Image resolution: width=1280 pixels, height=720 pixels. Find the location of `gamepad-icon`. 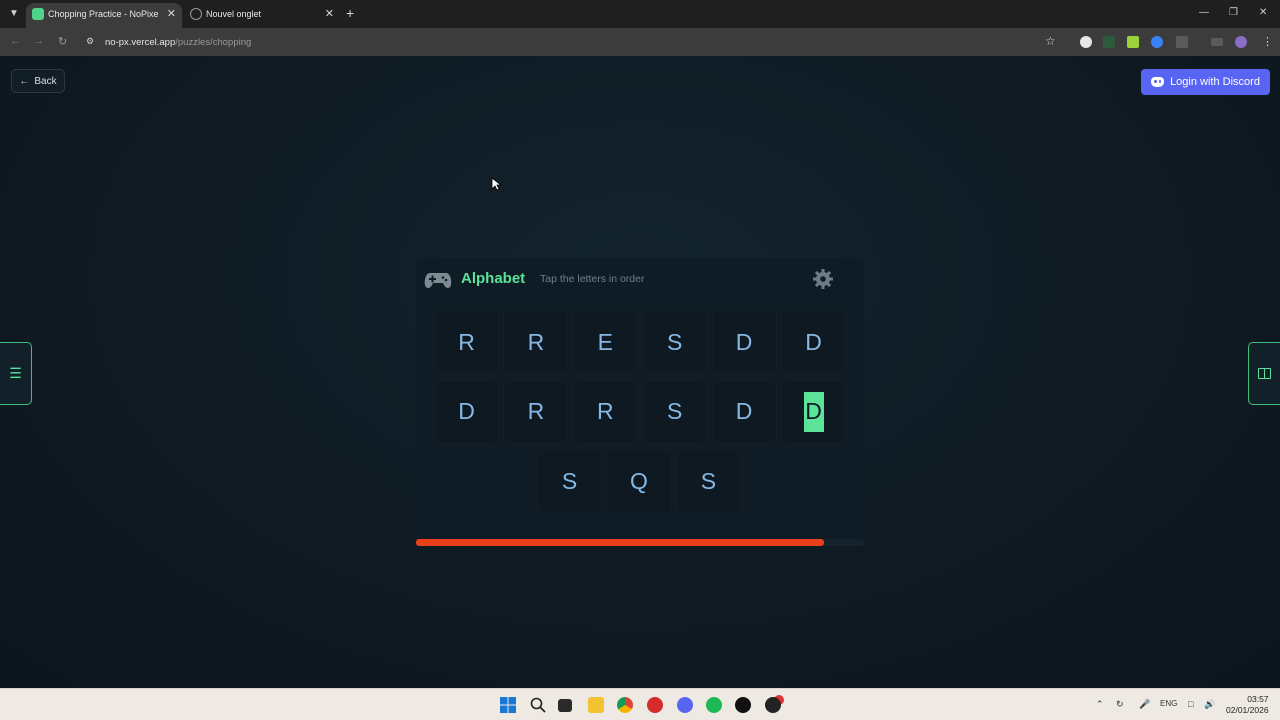

gamepad-icon is located at coordinates (438, 280).